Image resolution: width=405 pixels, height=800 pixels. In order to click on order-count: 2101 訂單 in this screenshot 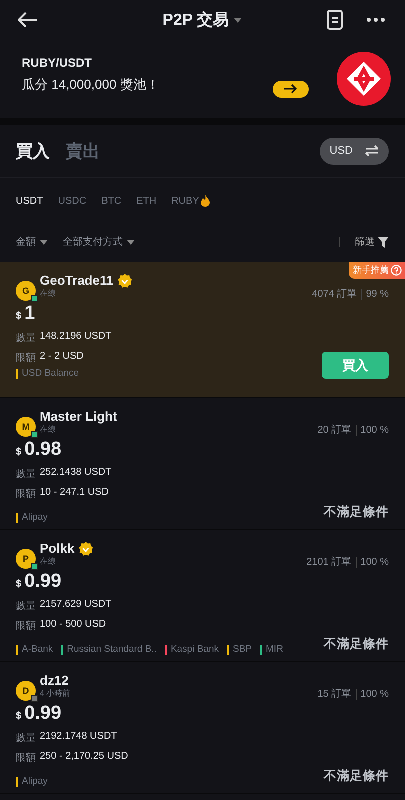, I will do `click(329, 562)`.